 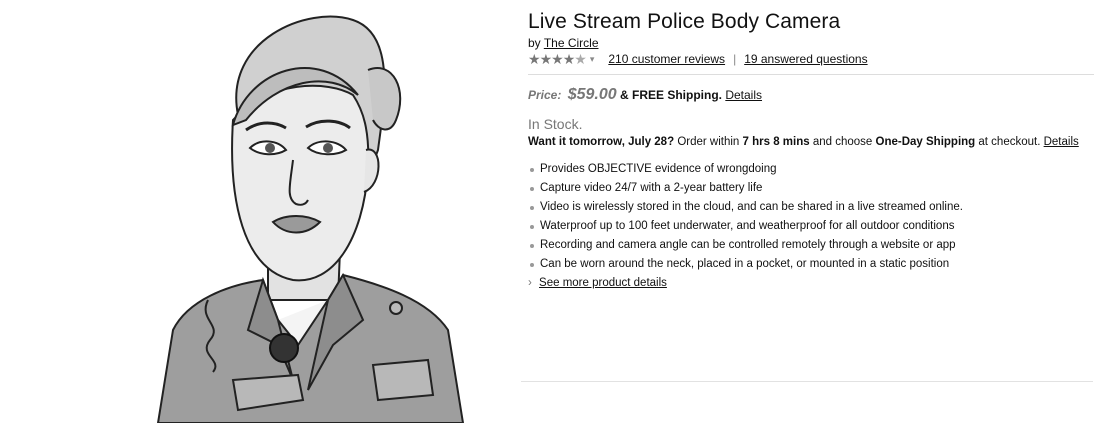 What do you see at coordinates (592, 94) in the screenshot?
I see `price-value: $59.00` at bounding box center [592, 94].